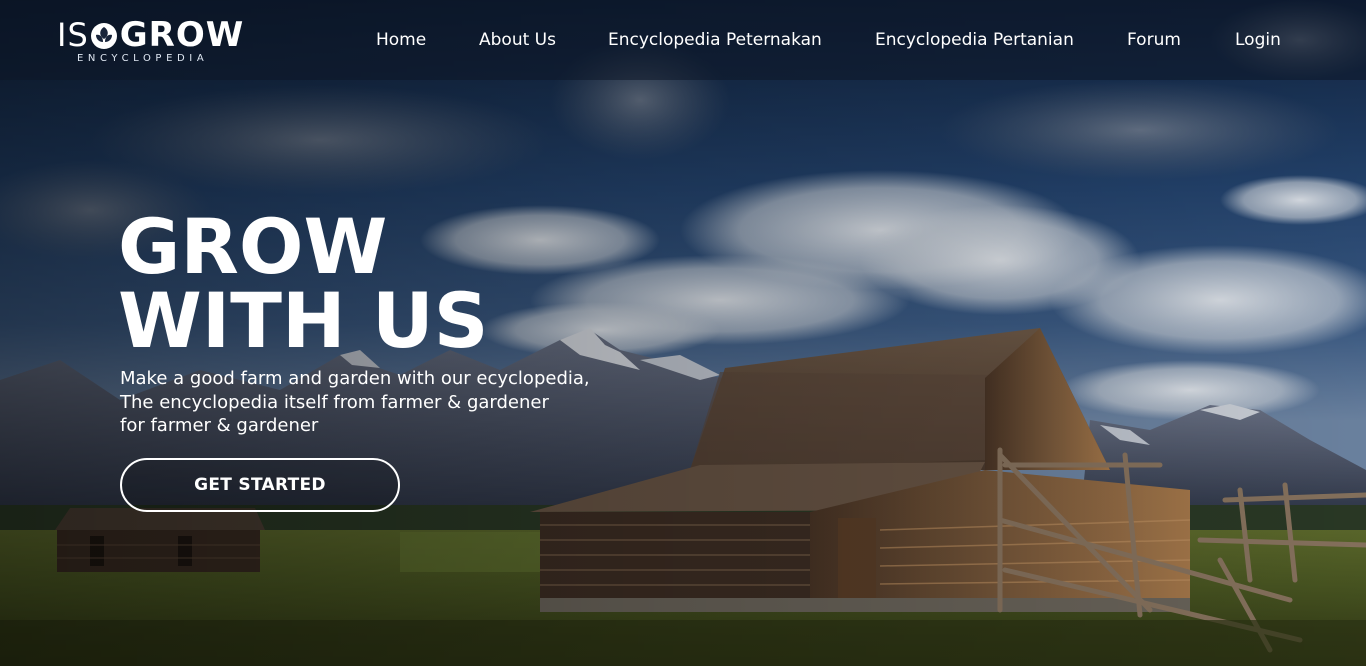 This screenshot has width=1366, height=666. Describe the element at coordinates (401, 40) in the screenshot. I see `nav-home-link: Home` at that location.